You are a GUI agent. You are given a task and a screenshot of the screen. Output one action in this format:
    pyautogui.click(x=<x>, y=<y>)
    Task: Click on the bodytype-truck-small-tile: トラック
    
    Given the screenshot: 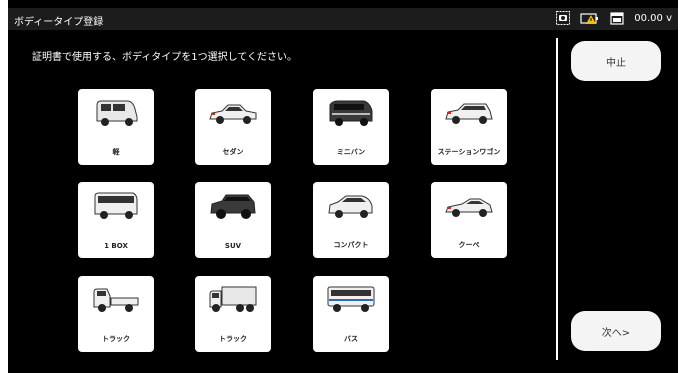 What is the action you would take?
    pyautogui.click(x=116, y=314)
    